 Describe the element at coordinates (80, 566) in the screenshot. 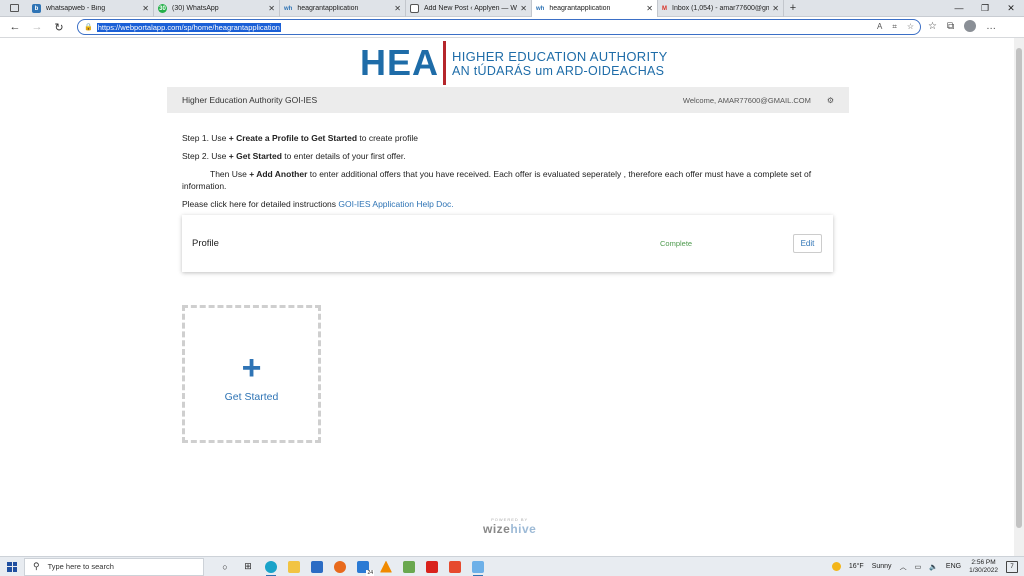

I see `search-placeholder: Type here to search` at that location.